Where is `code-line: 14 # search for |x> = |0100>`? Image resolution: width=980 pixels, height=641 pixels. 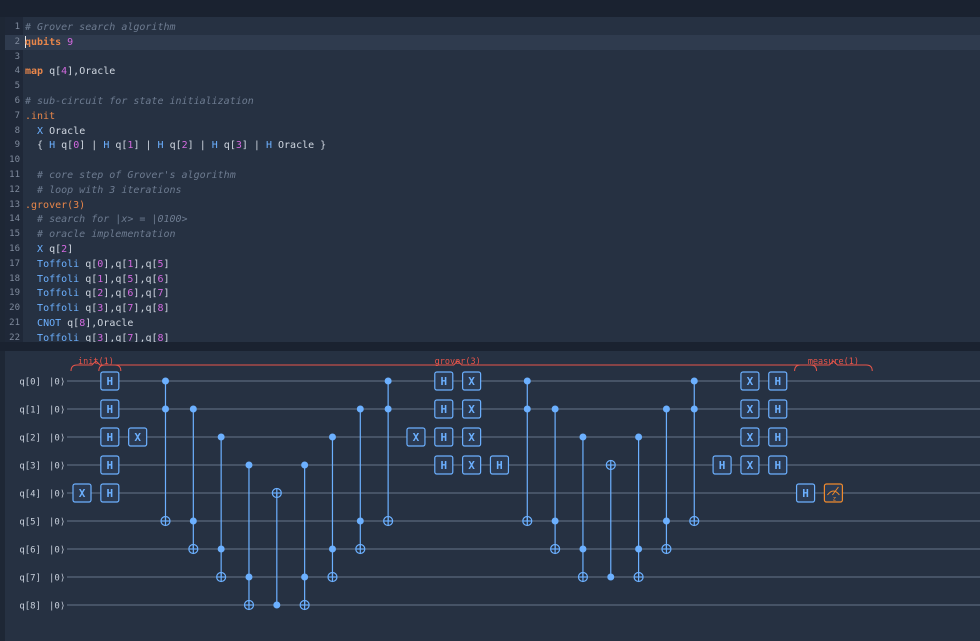 code-line: 14 # search for |x> = |0100> is located at coordinates (492, 219).